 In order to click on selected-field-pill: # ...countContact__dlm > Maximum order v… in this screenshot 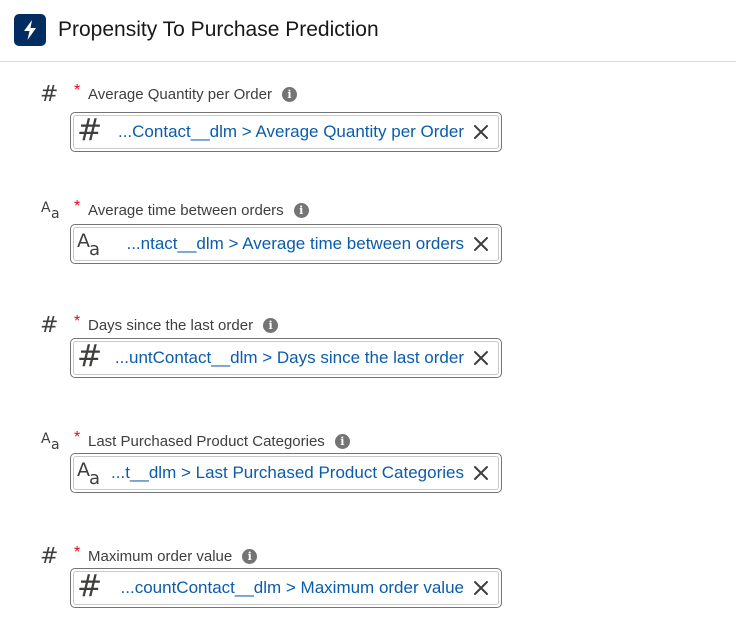, I will do `click(286, 588)`.